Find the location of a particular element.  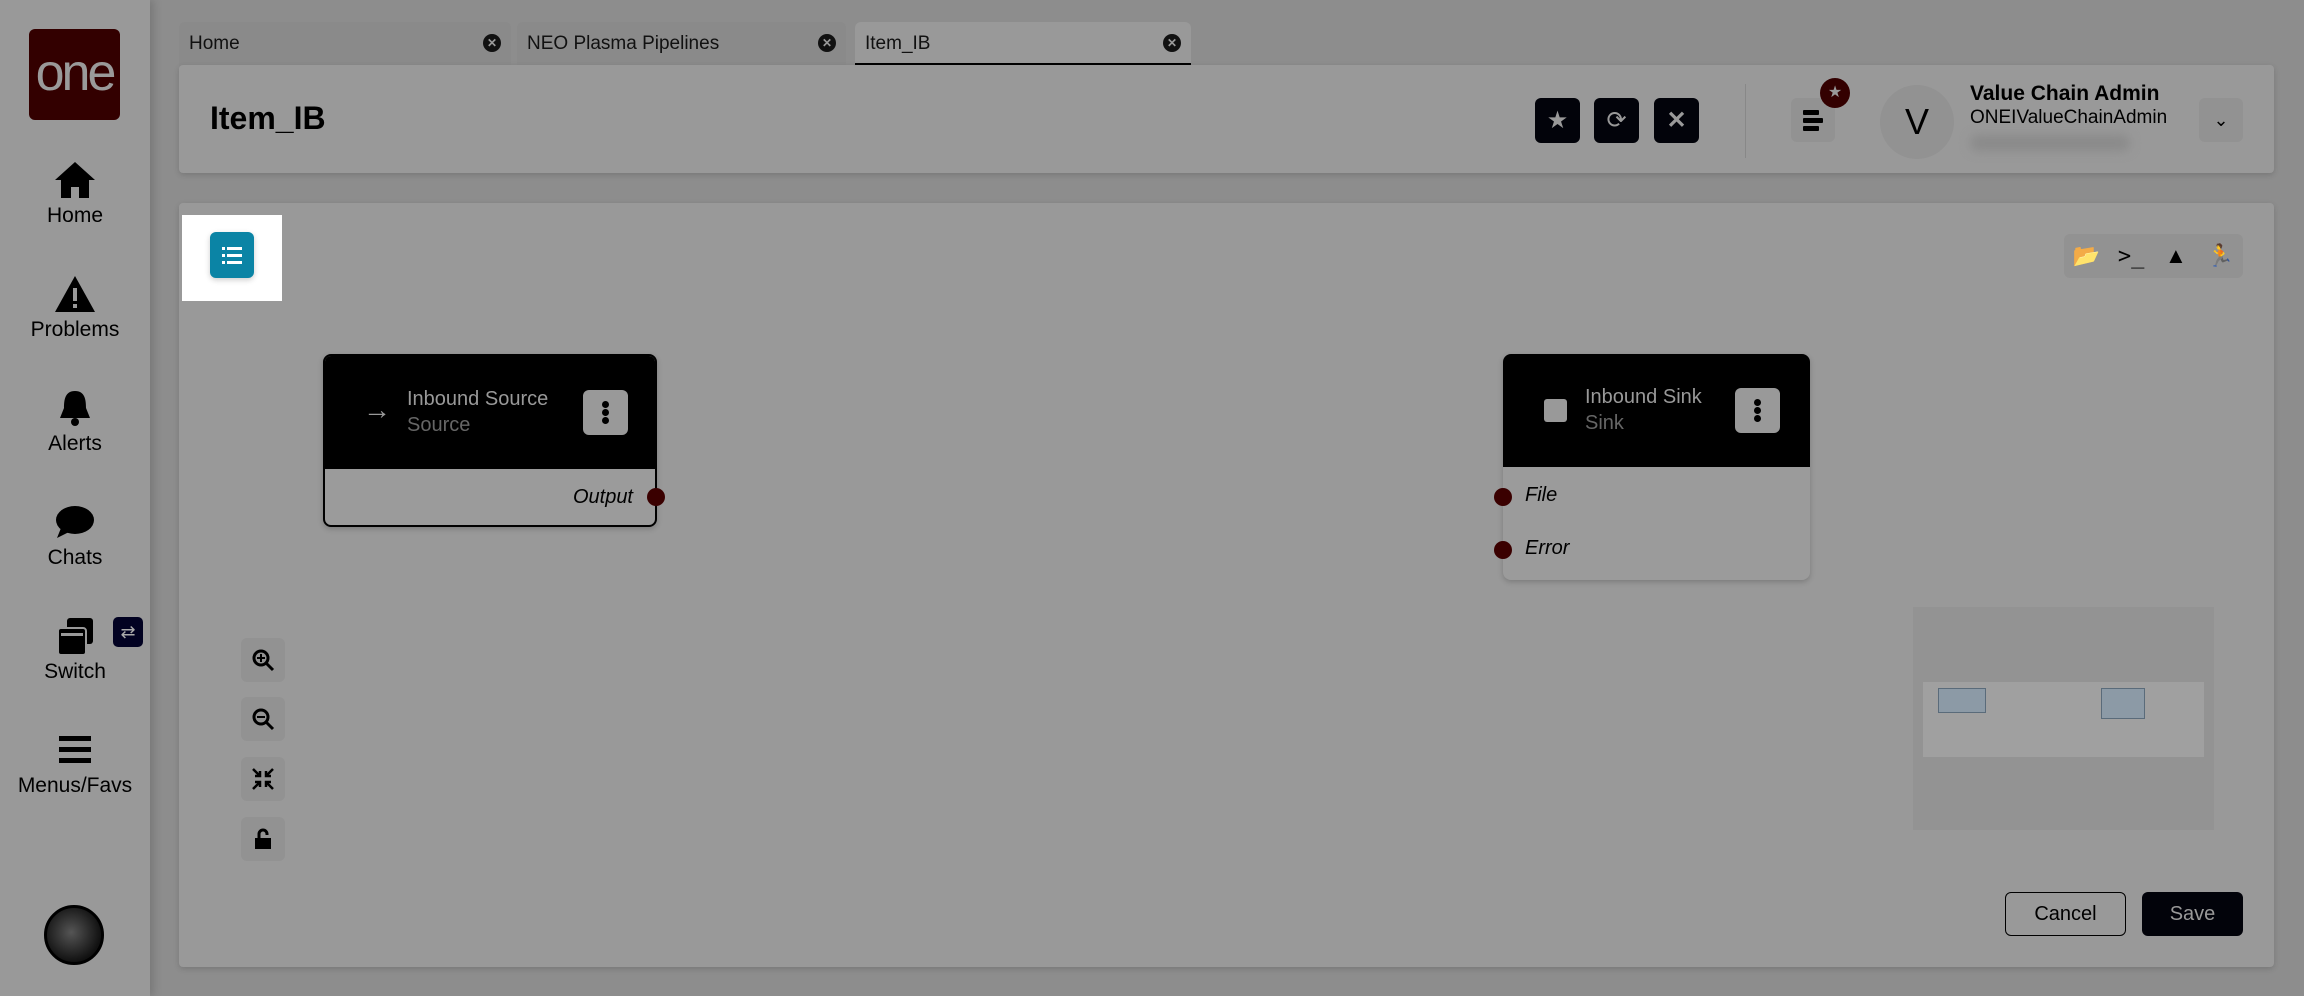

hamburger-icon is located at coordinates (75, 749).